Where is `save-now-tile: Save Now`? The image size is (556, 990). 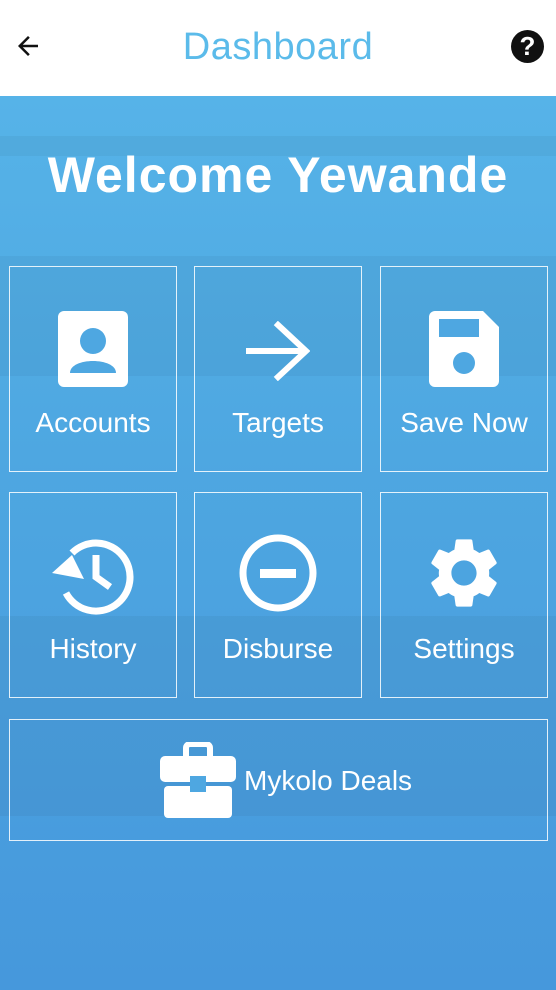
save-now-tile: Save Now is located at coordinates (464, 369).